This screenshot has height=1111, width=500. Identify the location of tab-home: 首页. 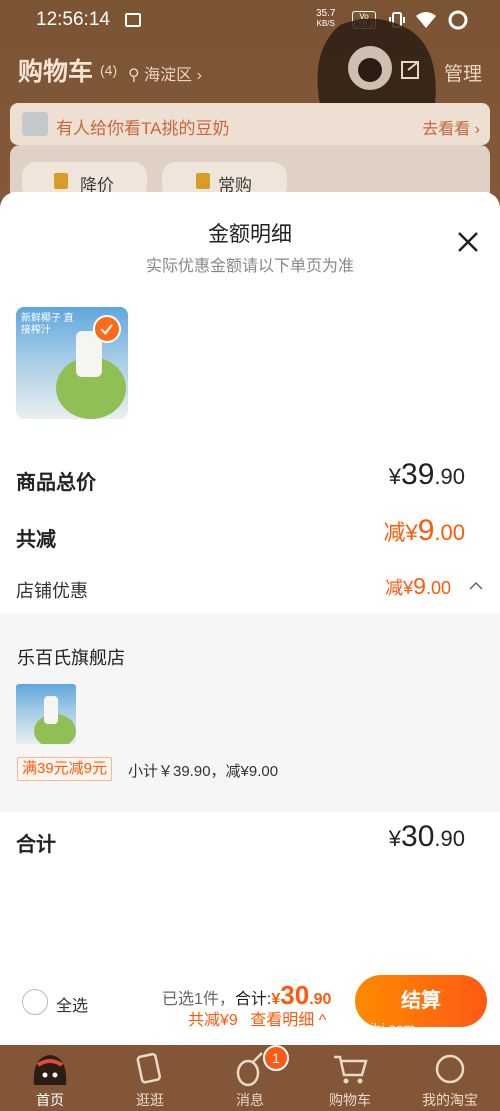
(50, 1078).